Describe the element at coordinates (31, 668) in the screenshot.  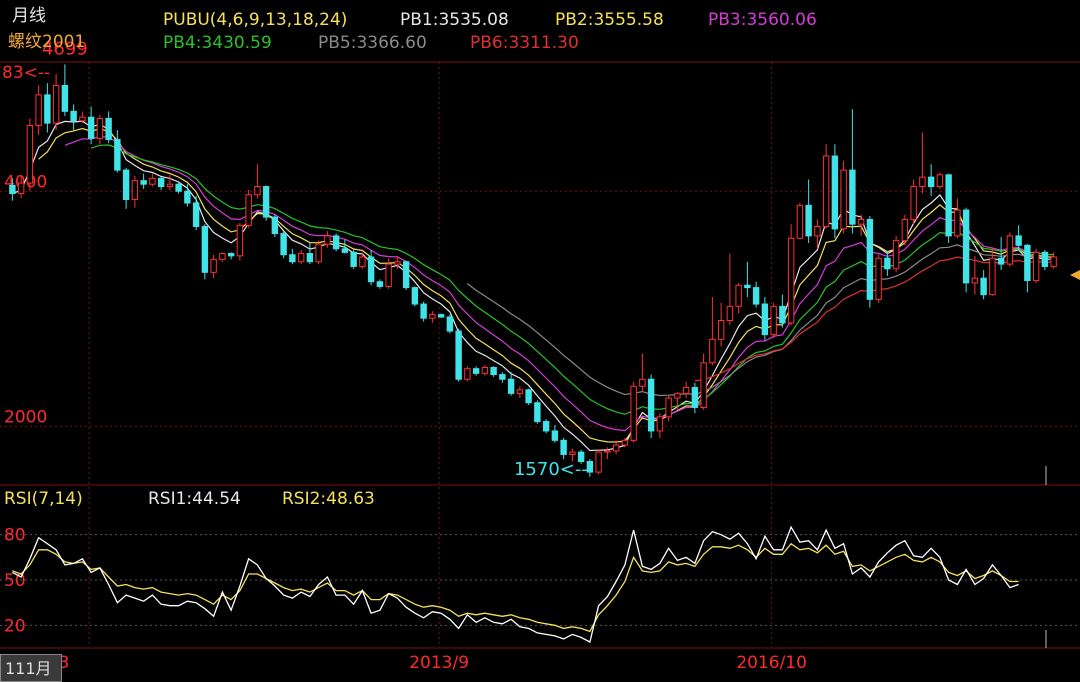
I see `period-badge: 111月` at that location.